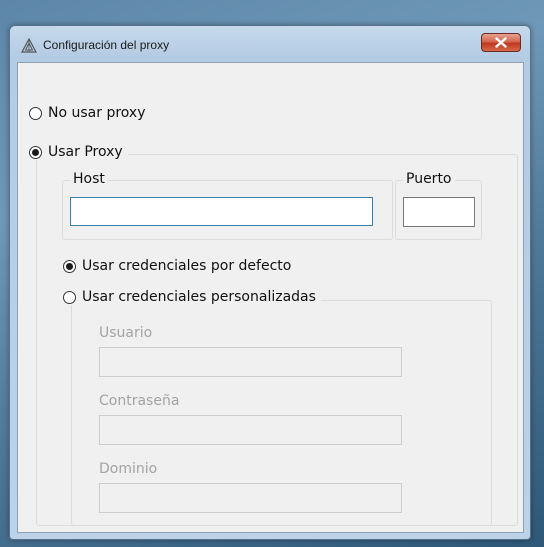  I want to click on default-credentials-label: Usar credenciales por defecto, so click(187, 266).